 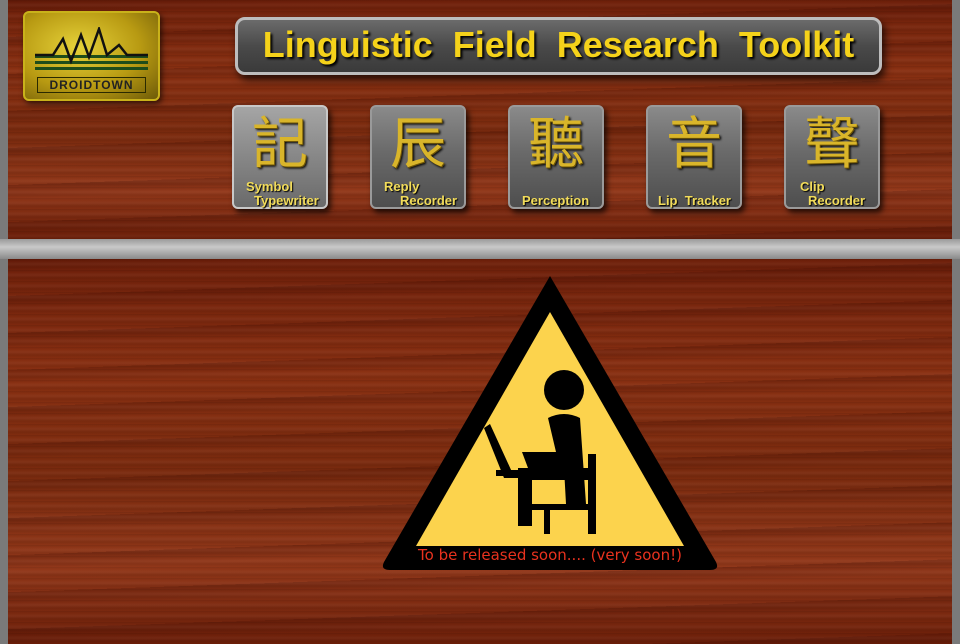 I want to click on symbol-typewriter-button: 記 Symbol Typewriter, so click(x=280, y=157).